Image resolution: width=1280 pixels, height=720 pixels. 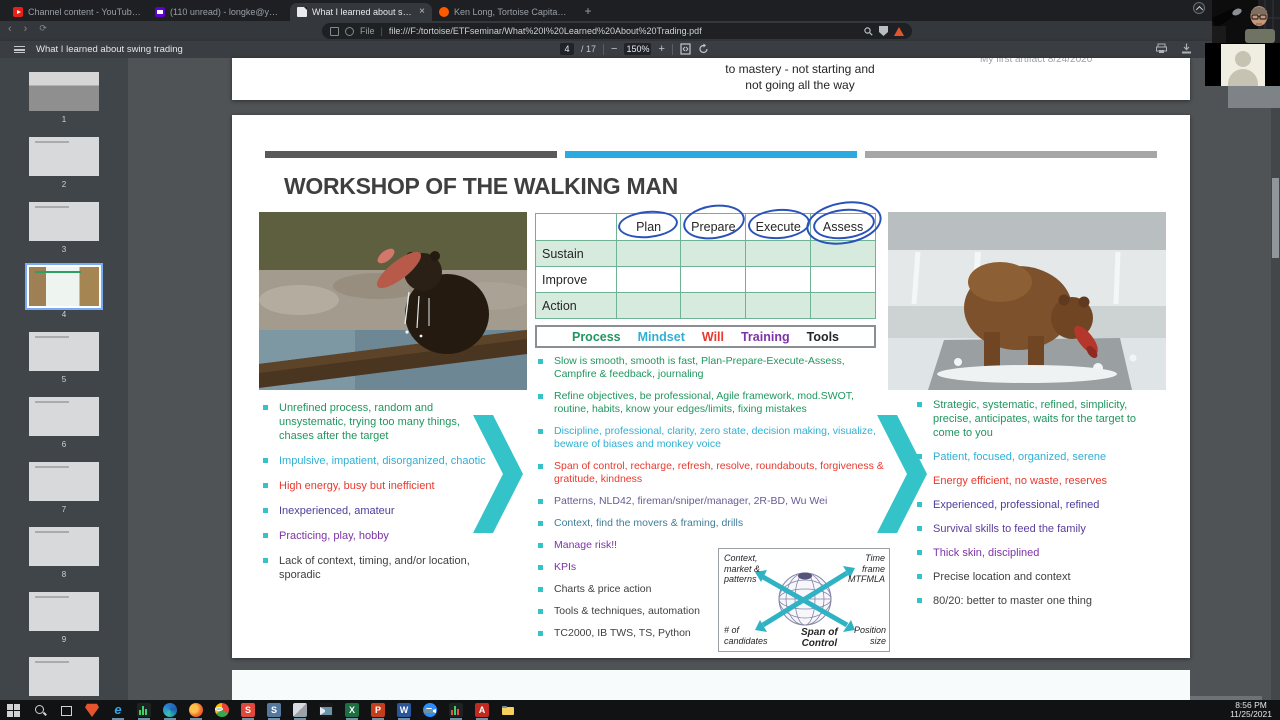 What do you see at coordinates (64, 98) in the screenshot?
I see `page-thumbnail-1: 1` at bounding box center [64, 98].